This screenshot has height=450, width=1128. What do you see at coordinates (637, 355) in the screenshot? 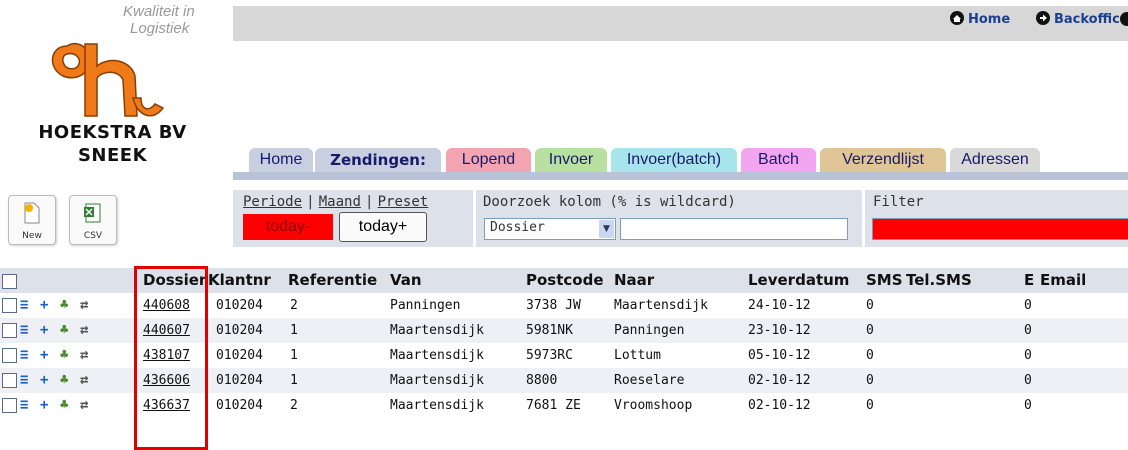
I see `naar-cell: Lottum` at bounding box center [637, 355].